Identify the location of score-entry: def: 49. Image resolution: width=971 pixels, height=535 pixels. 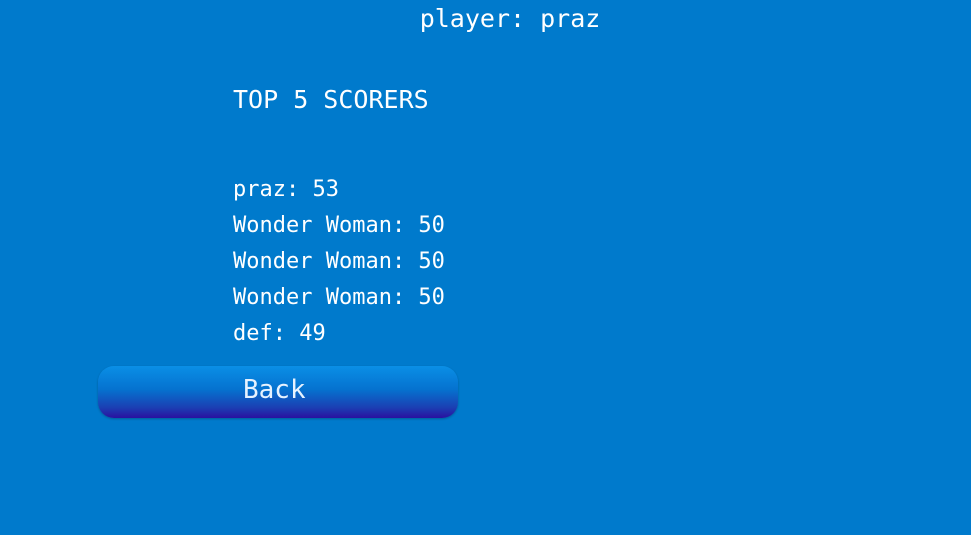
(279, 333).